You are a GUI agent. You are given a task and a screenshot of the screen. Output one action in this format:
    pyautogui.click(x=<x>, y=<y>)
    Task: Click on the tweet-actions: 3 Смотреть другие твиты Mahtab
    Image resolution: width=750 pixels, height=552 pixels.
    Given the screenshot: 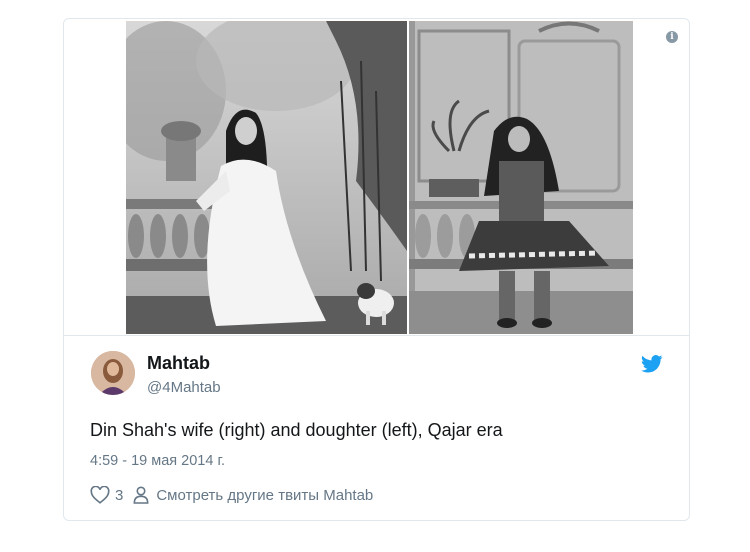 What is the action you would take?
    pyautogui.click(x=231, y=495)
    